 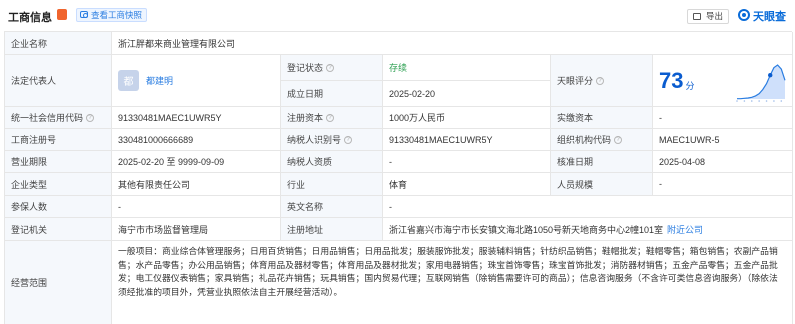 I want to click on label-credit-code: 统一社会信用代码?, so click(x=58, y=118).